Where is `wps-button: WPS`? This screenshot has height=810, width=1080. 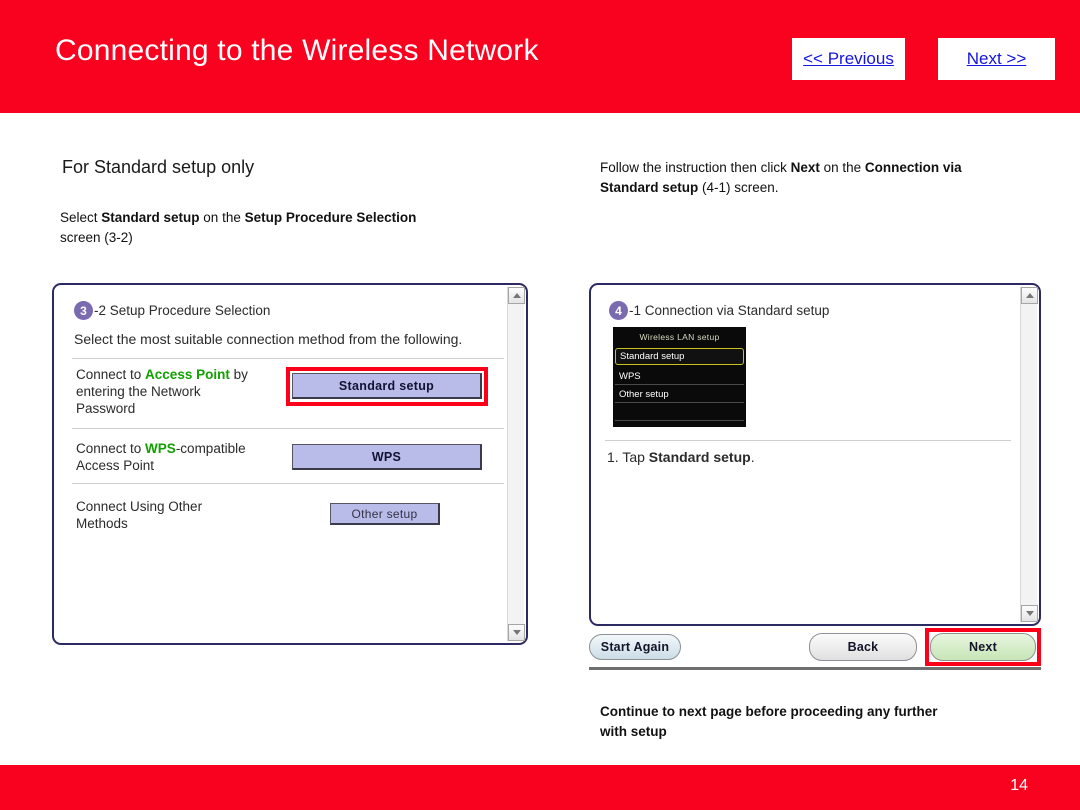 wps-button: WPS is located at coordinates (387, 457).